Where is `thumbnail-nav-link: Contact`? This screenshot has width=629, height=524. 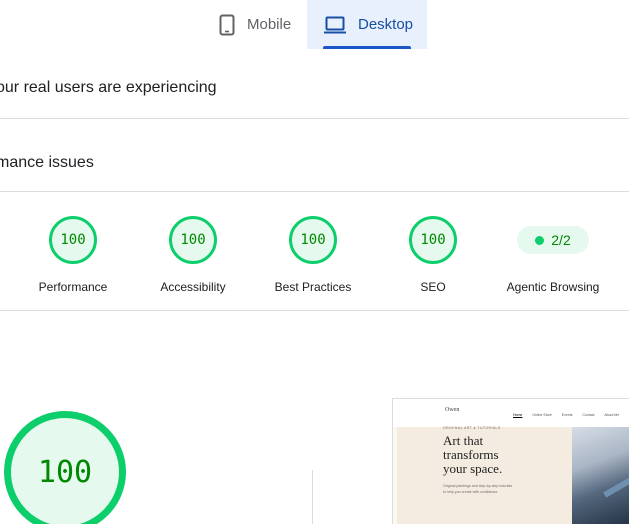
thumbnail-nav-link: Contact is located at coordinates (588, 415).